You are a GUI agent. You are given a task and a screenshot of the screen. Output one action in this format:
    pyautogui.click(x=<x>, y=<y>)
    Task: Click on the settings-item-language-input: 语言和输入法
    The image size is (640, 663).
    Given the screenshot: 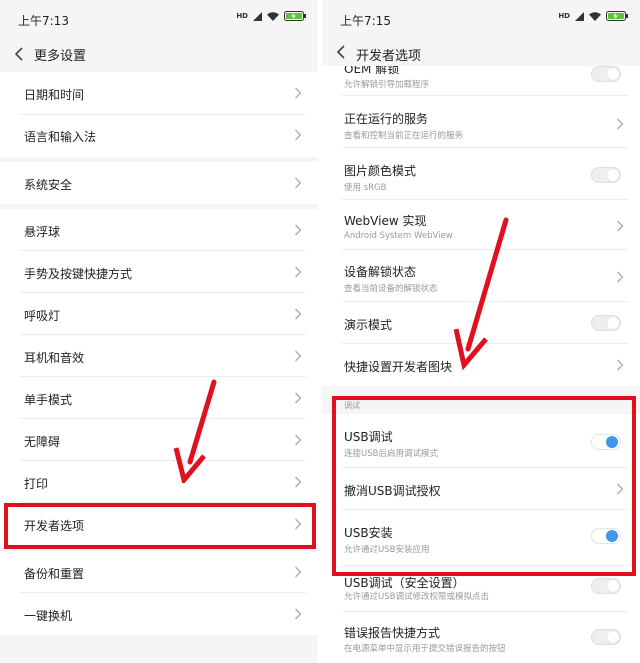 What is the action you would take?
    pyautogui.click(x=159, y=136)
    